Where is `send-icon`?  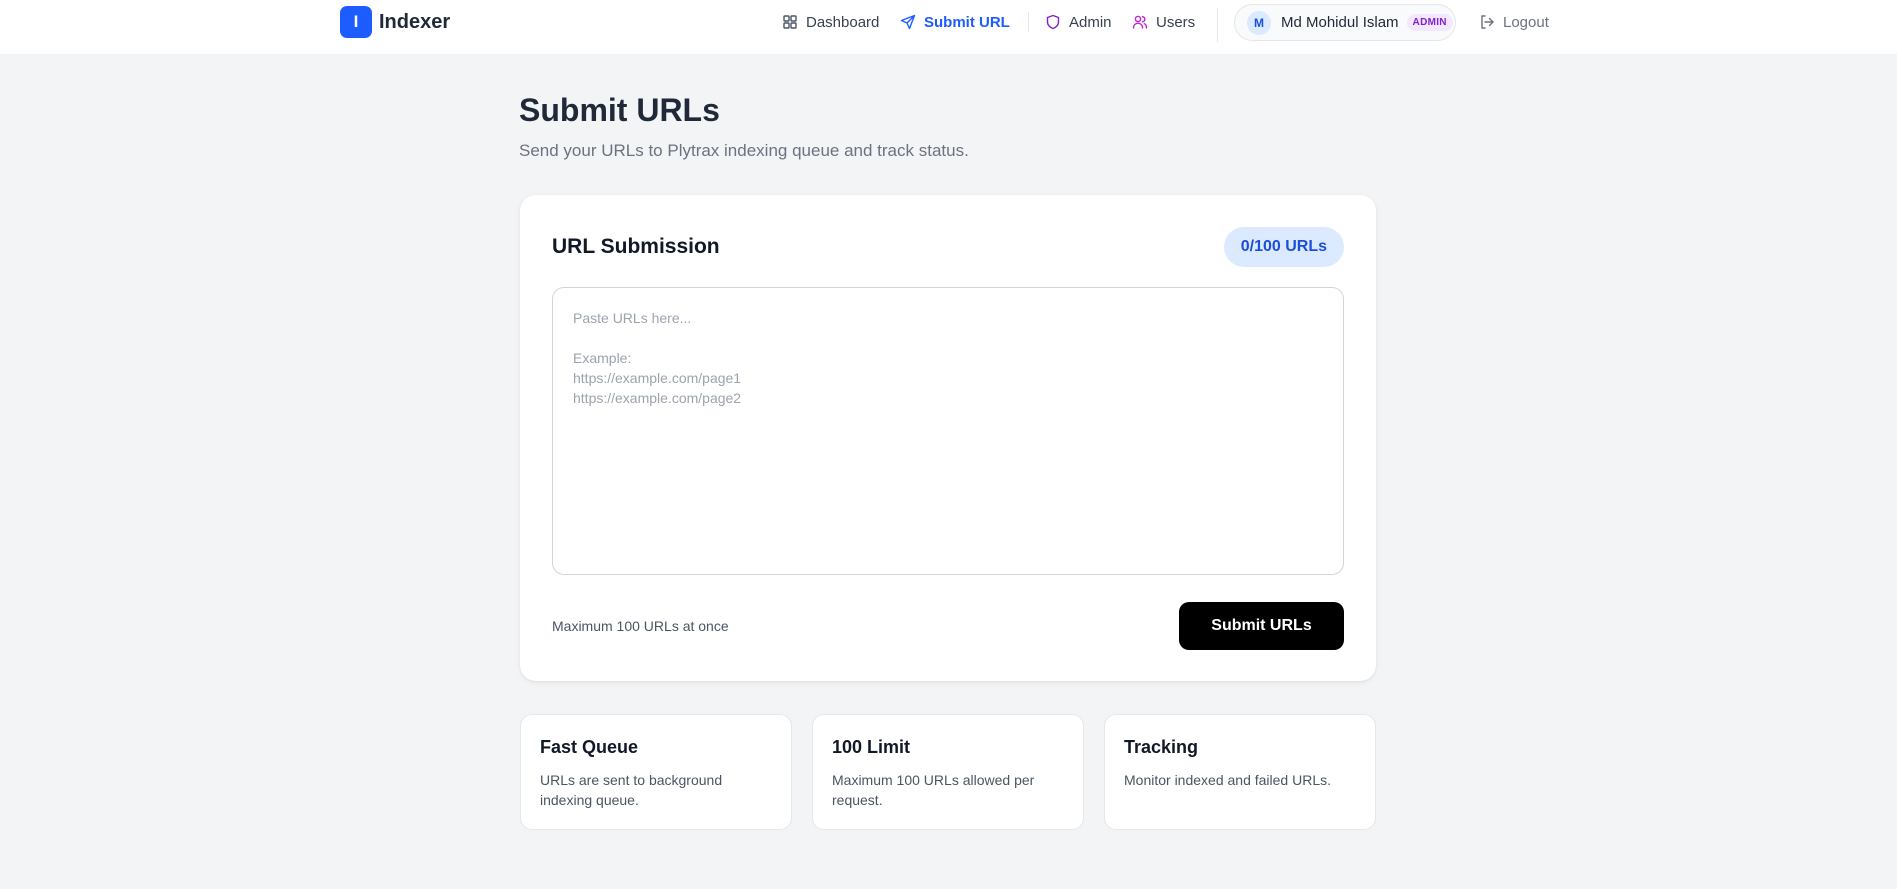 send-icon is located at coordinates (908, 22).